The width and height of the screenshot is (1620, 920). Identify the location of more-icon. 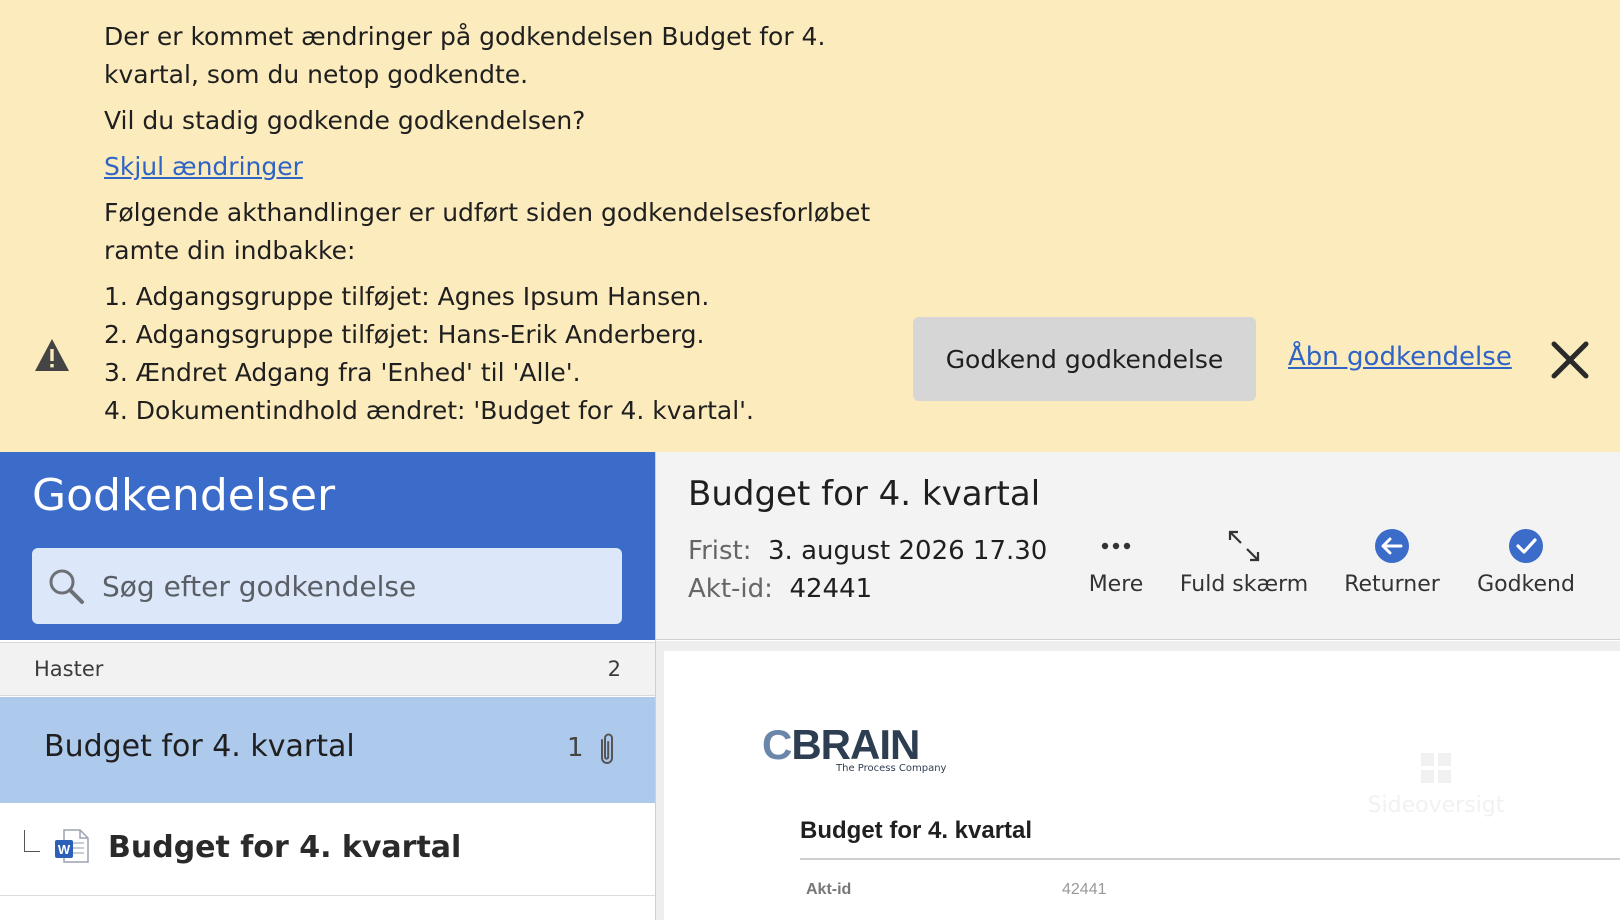
(1116, 546).